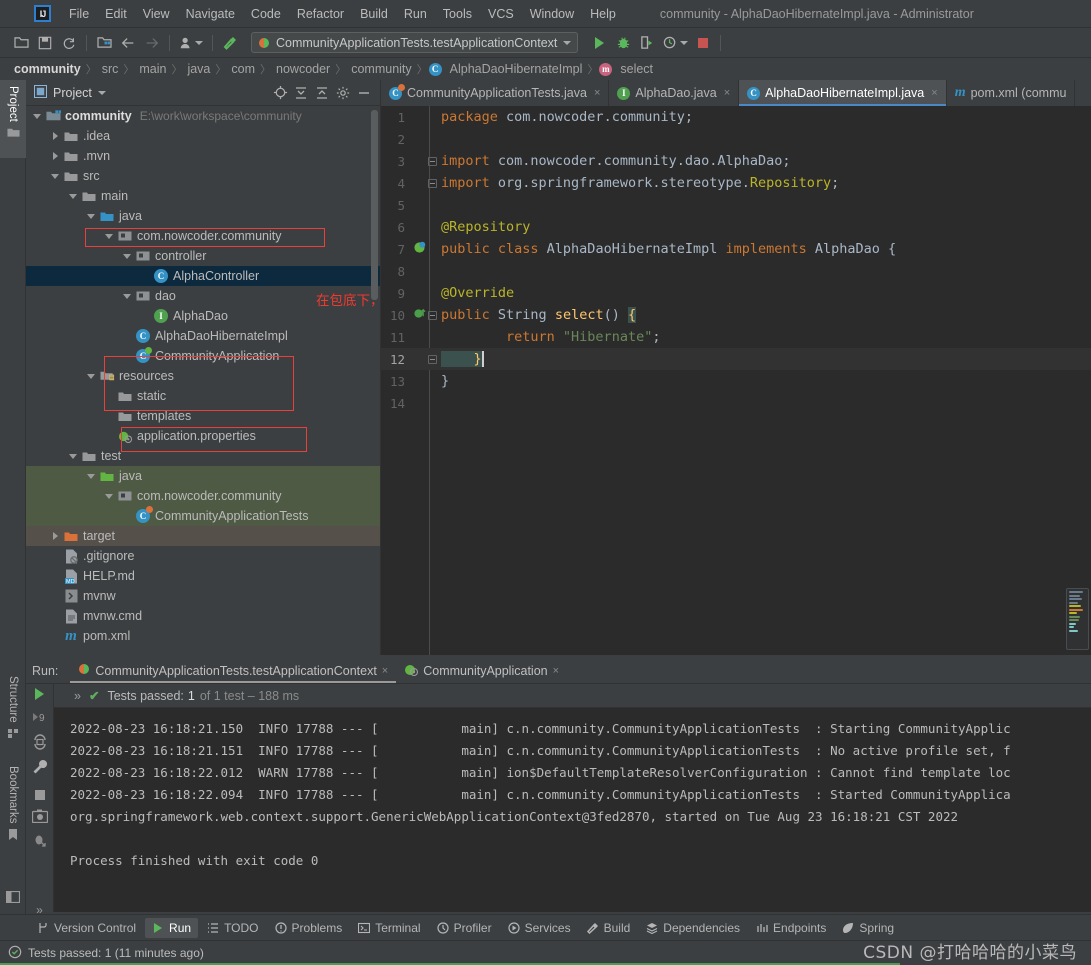 This screenshot has height=965, width=1091. Describe the element at coordinates (552, 14) in the screenshot. I see `menu-item-window: Window` at that location.